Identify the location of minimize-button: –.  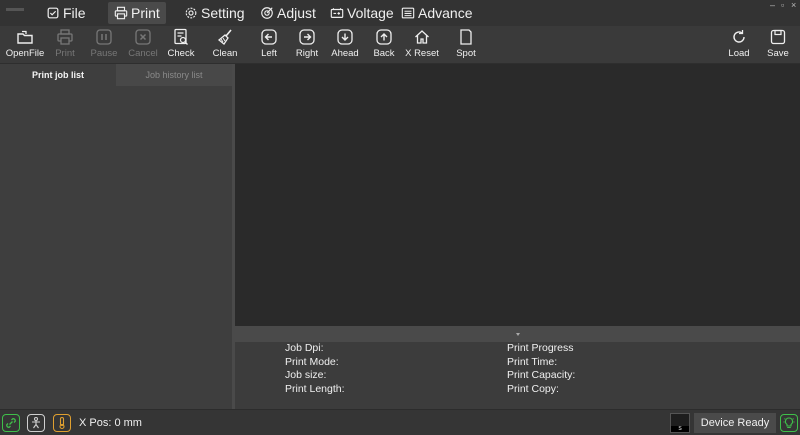
(772, 5).